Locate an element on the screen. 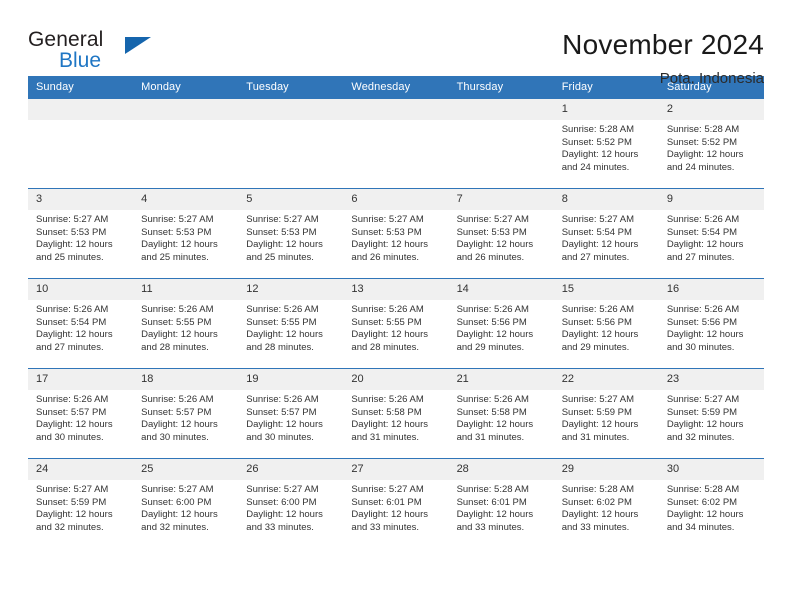  triangle-icon is located at coordinates (138, 45).